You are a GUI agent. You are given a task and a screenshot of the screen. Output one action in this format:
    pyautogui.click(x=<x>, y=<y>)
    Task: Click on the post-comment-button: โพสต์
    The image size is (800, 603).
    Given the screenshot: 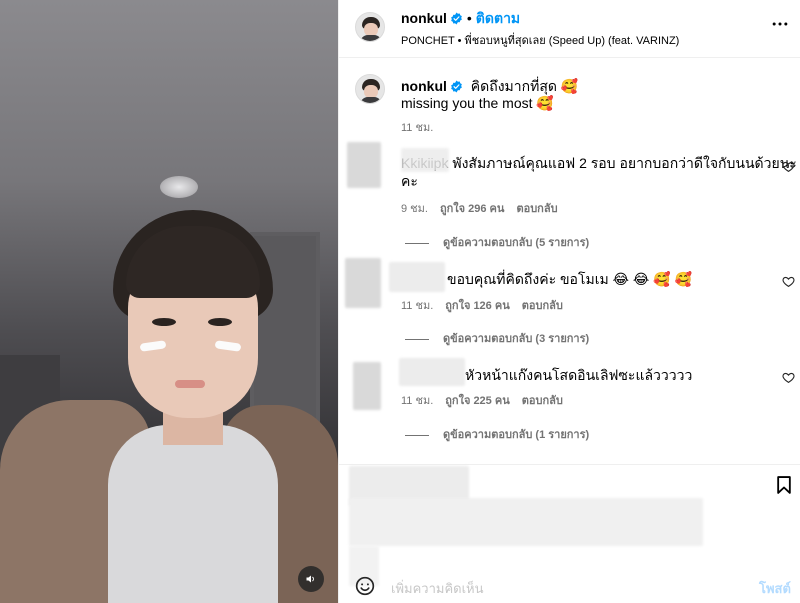 What is the action you would take?
    pyautogui.click(x=775, y=588)
    